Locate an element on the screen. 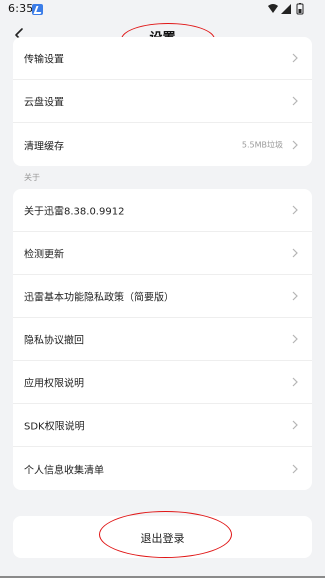 The width and height of the screenshot is (325, 578). row-label: 关于迅雷8.38.0.9912 is located at coordinates (74, 212).